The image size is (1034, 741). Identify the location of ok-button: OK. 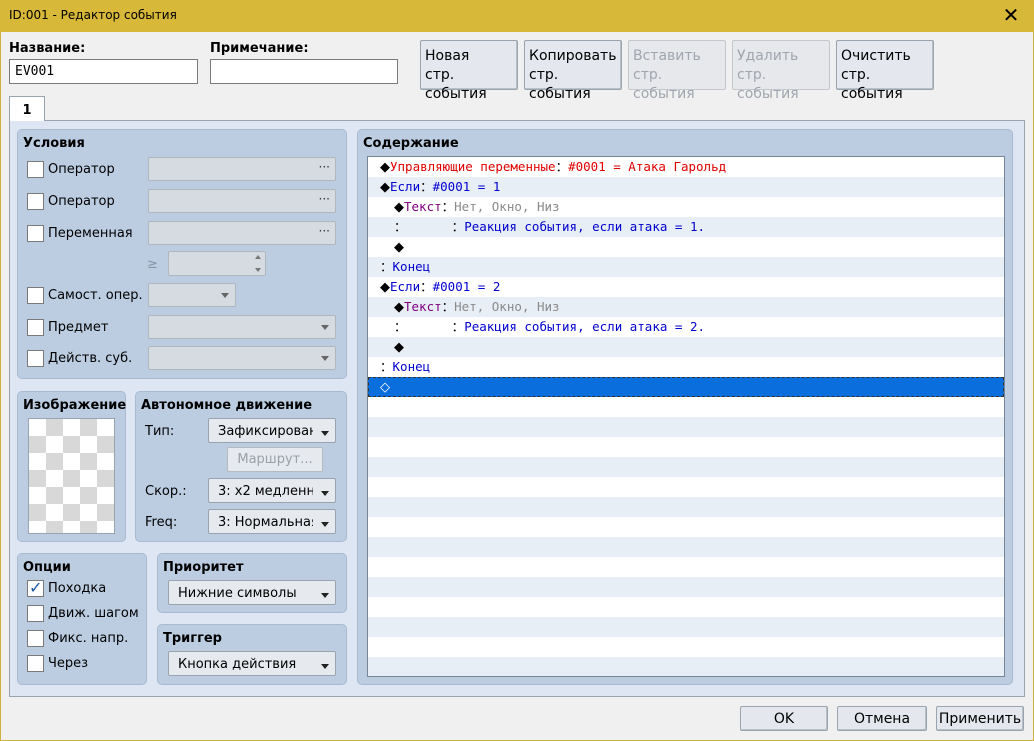
(784, 718).